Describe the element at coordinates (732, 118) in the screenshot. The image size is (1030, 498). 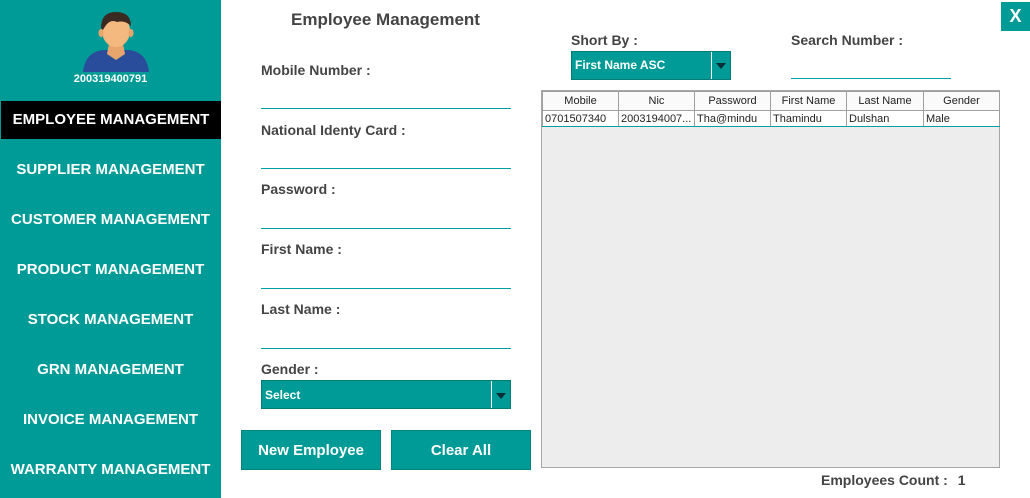
I see `table-cell-password: Tha@mindu` at that location.